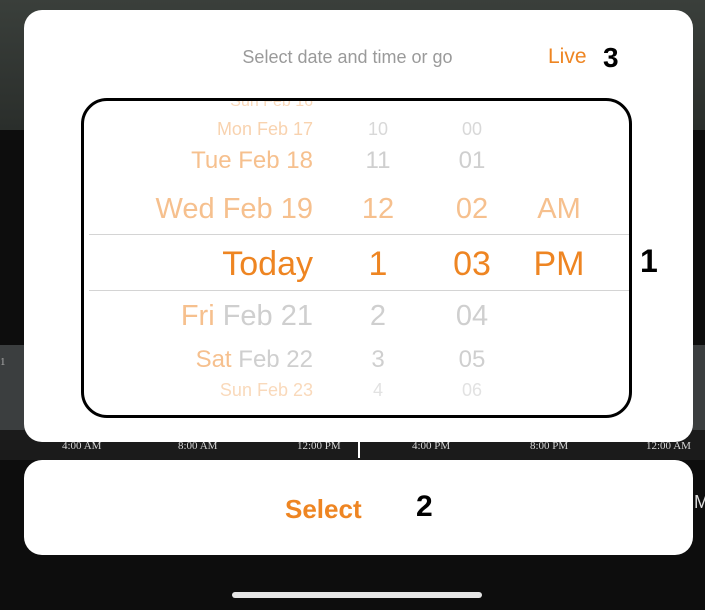 The height and width of the screenshot is (610, 705). I want to click on home-indicator, so click(357, 595).